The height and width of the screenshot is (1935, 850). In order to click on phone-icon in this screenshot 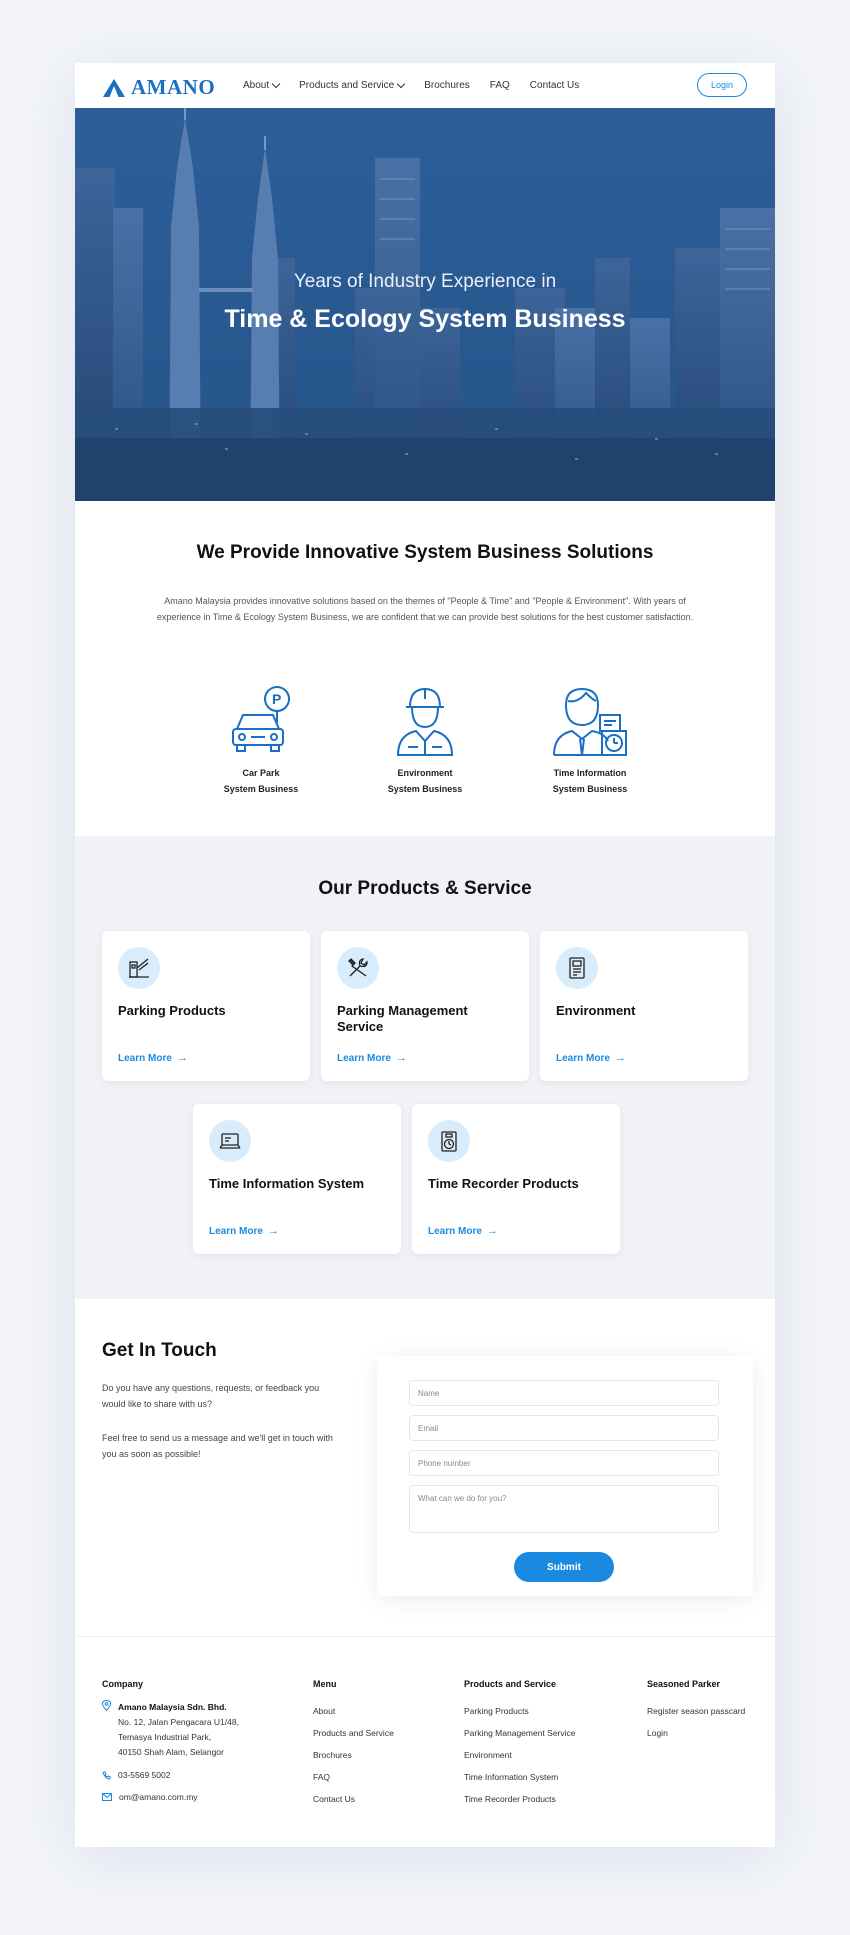, I will do `click(106, 1775)`.